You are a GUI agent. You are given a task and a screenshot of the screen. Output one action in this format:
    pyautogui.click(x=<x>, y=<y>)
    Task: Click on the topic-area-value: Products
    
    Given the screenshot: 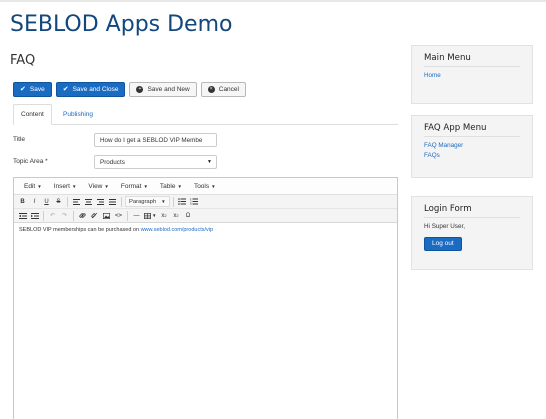 What is the action you would take?
    pyautogui.click(x=112, y=162)
    